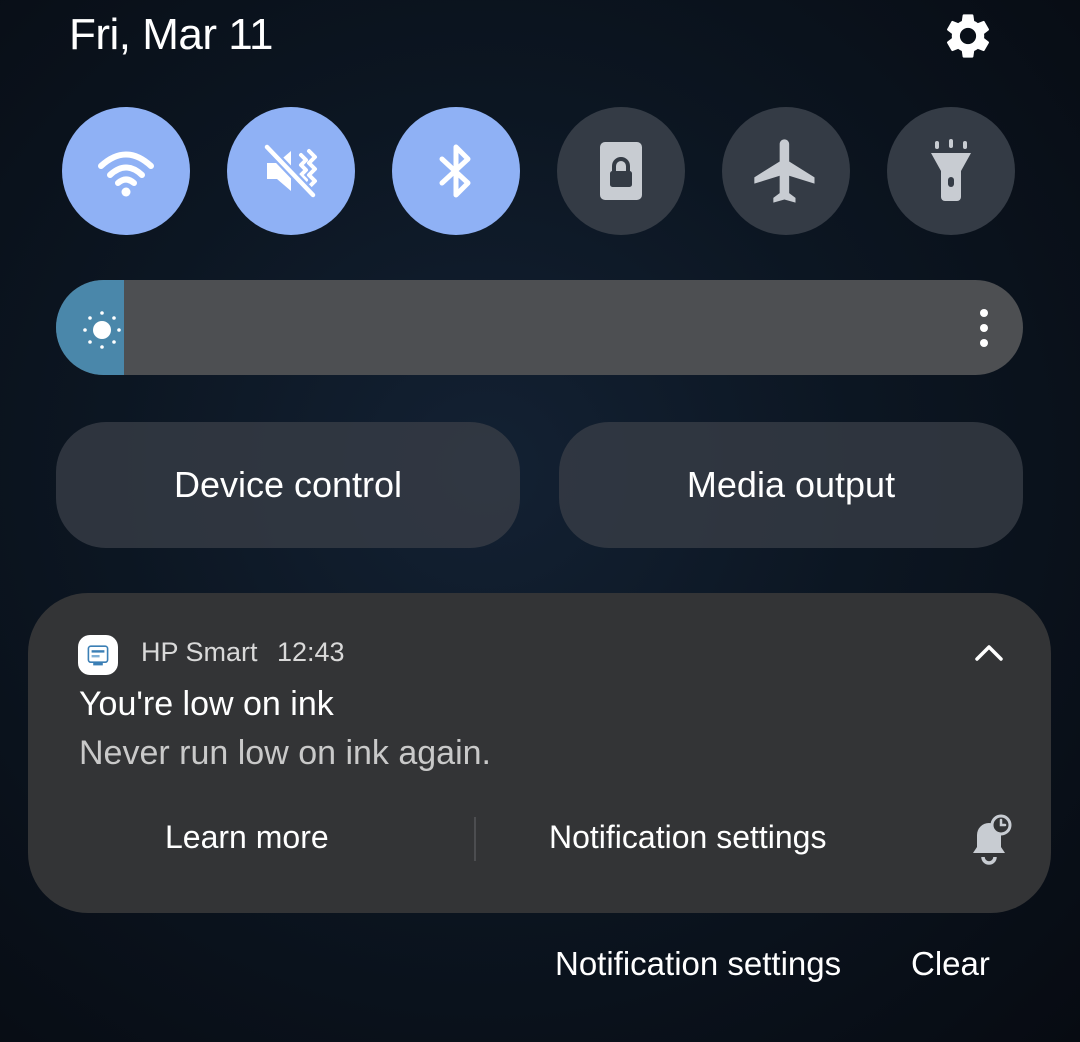  Describe the element at coordinates (968, 36) in the screenshot. I see `settings-gear-icon` at that location.